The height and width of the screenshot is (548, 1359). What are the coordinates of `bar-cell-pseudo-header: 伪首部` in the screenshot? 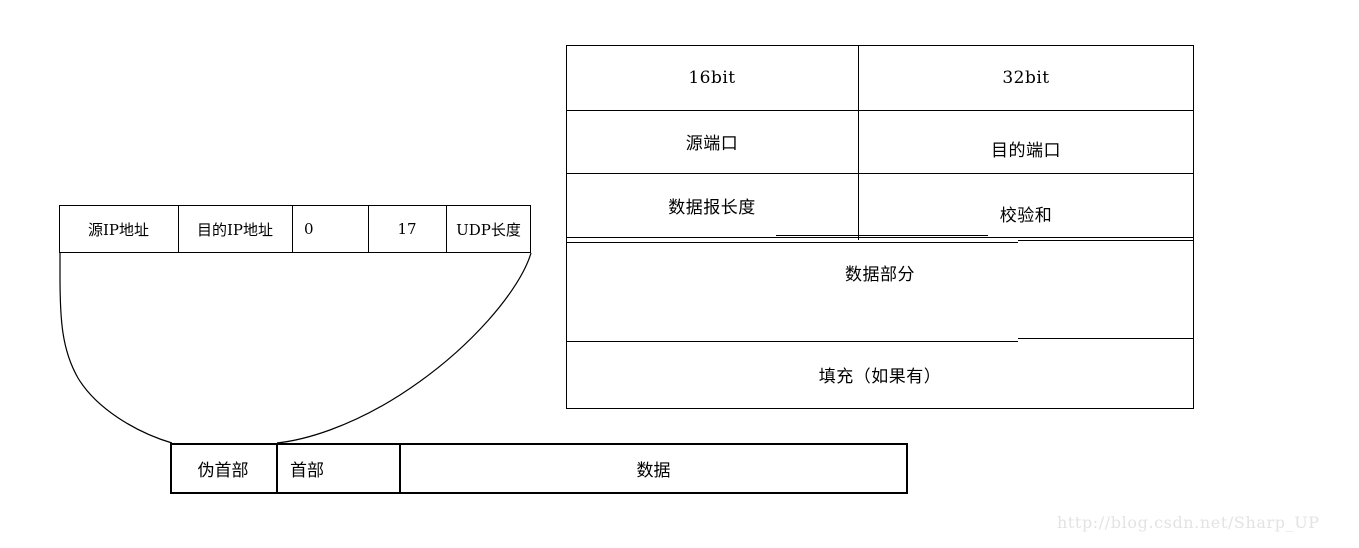 It's located at (223, 470).